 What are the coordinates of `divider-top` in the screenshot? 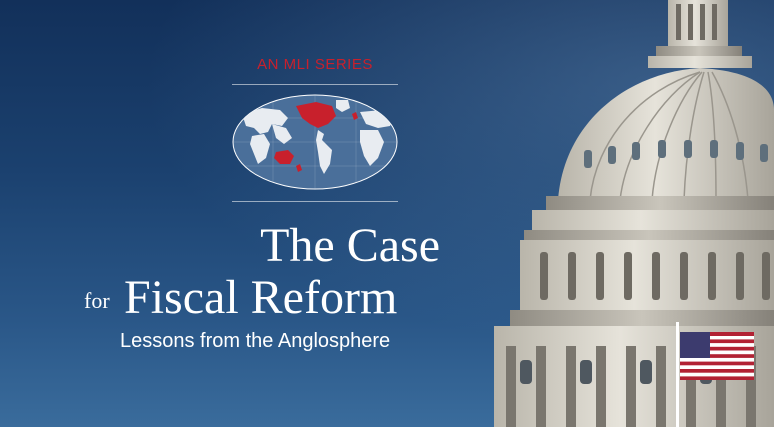 It's located at (315, 84).